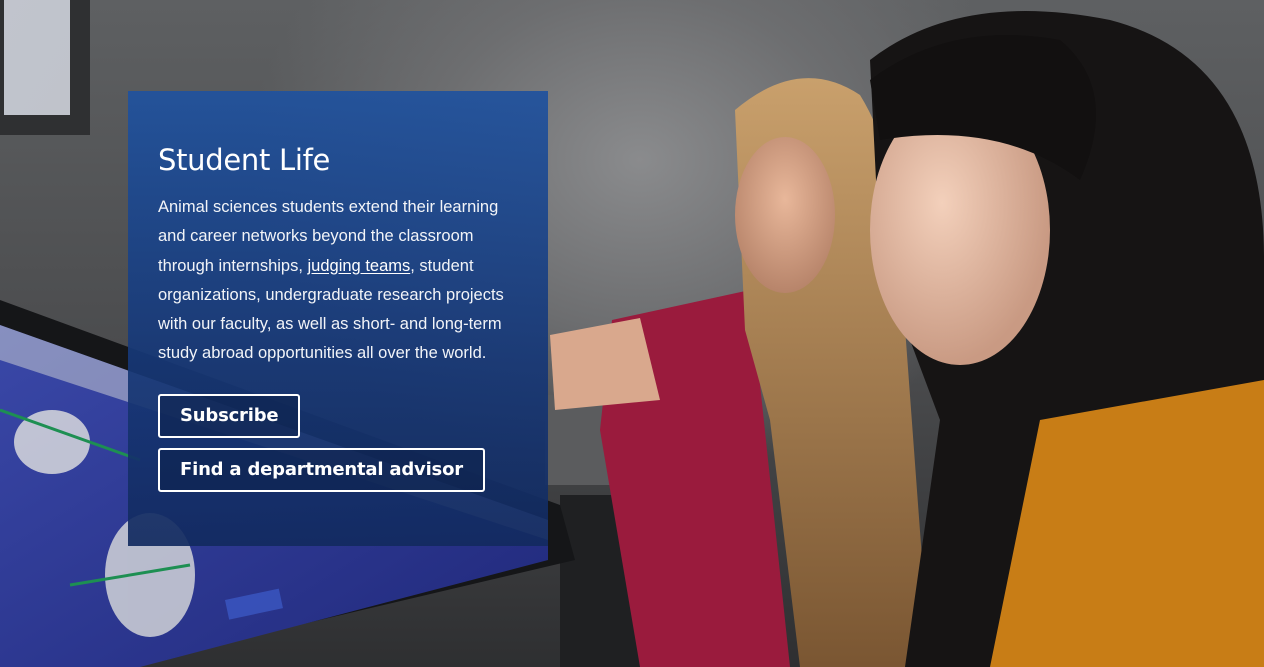  I want to click on action-buttons: Subscribe Find a departmental advisor, so click(338, 442).